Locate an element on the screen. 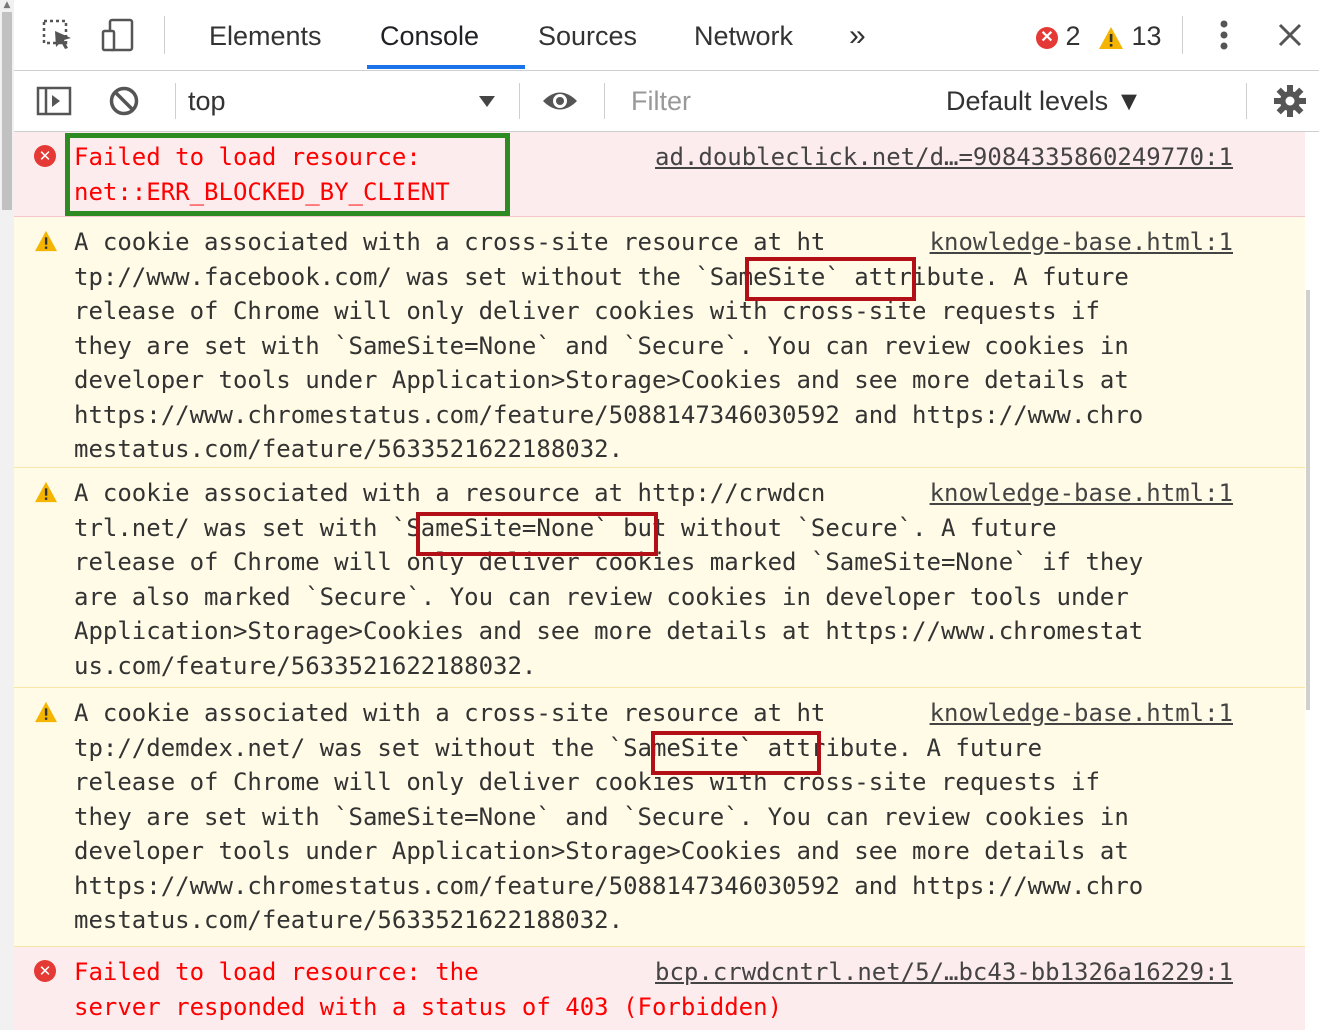 The width and height of the screenshot is (1319, 1030). scroll-up-arrow-icon: ▲ is located at coordinates (7, 5).